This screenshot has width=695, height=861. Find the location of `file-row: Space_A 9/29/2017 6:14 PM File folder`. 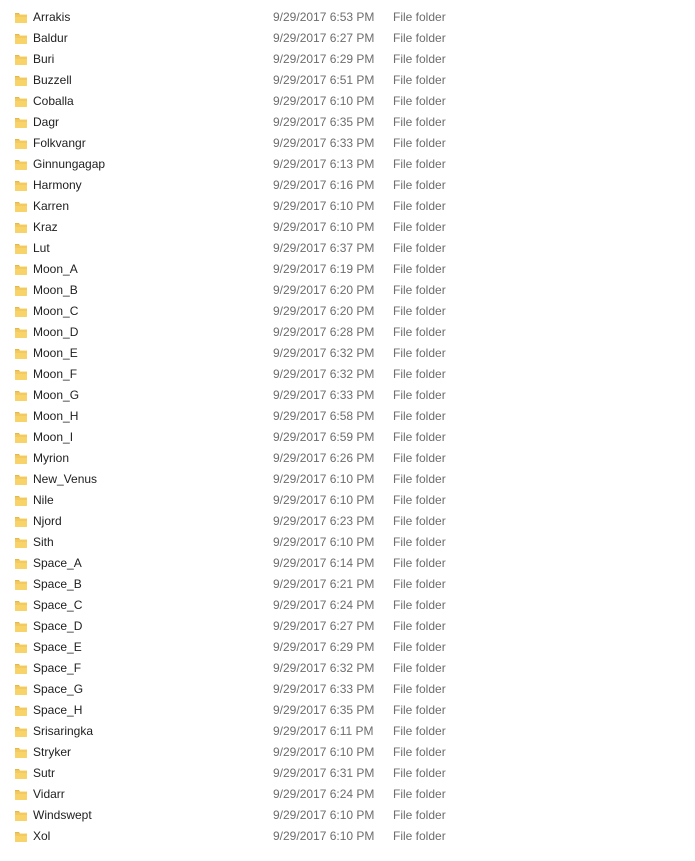

file-row: Space_A 9/29/2017 6:14 PM File folder is located at coordinates (347, 563).